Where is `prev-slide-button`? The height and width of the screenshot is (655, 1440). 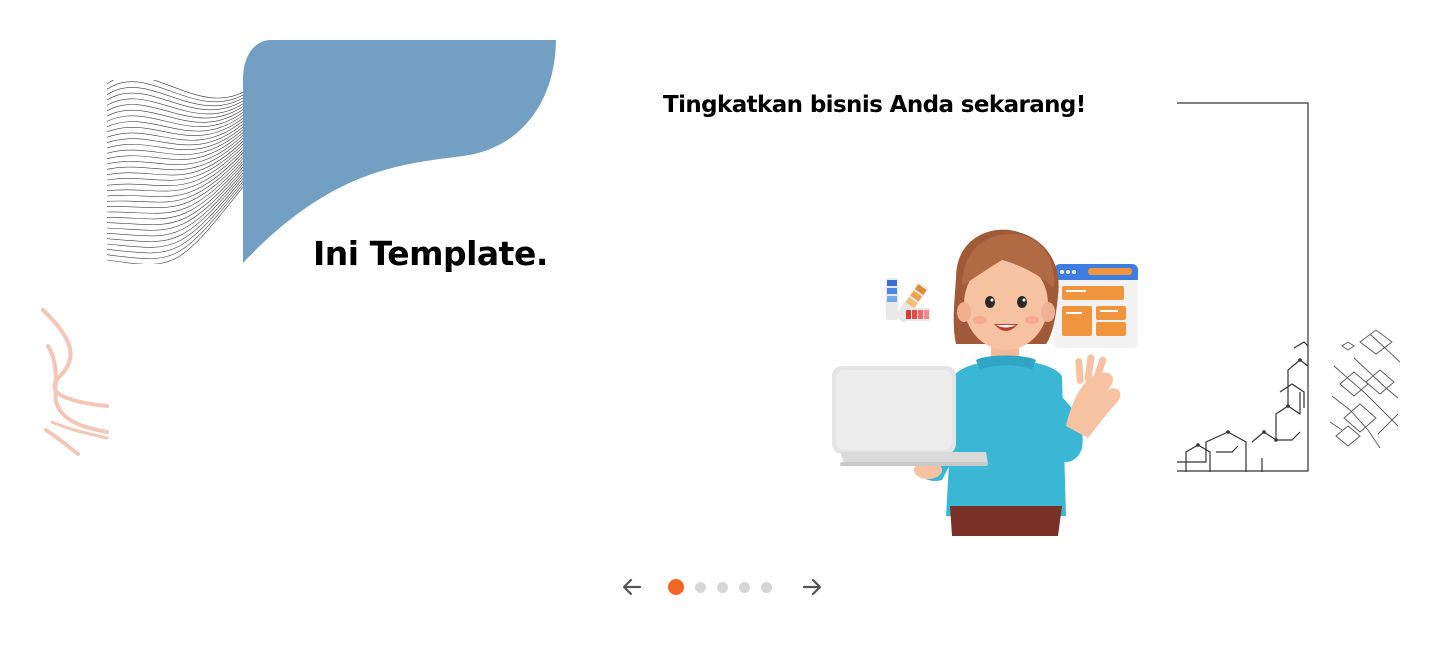
prev-slide-button is located at coordinates (632, 587).